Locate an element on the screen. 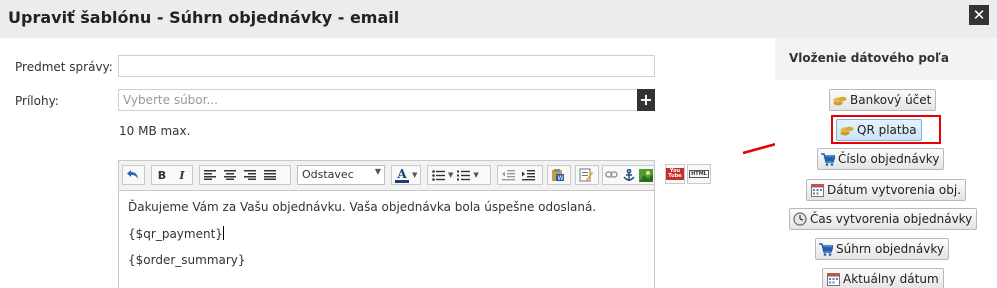 The width and height of the screenshot is (997, 288). bold-italic-group: B I is located at coordinates (172, 175).